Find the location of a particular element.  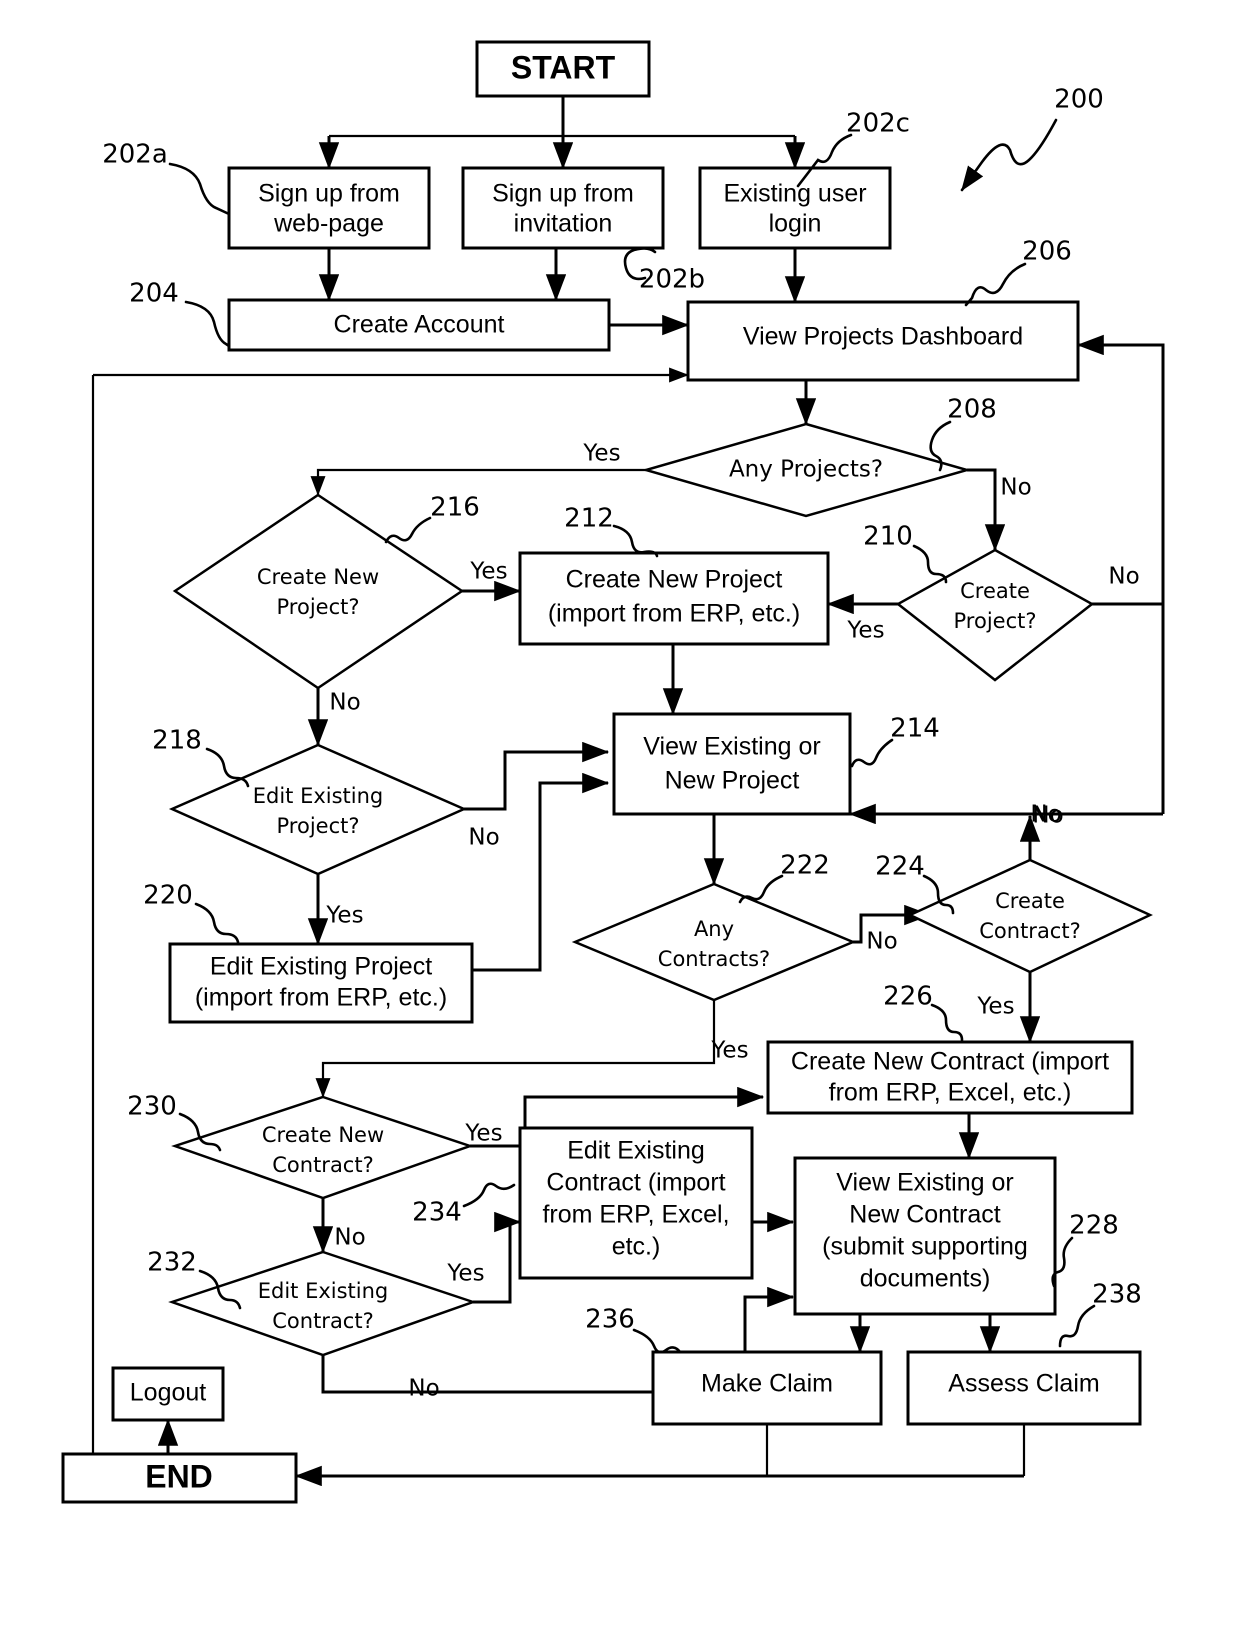

node-edit-existing-contract-label-4: etc.) is located at coordinates (636, 1247).